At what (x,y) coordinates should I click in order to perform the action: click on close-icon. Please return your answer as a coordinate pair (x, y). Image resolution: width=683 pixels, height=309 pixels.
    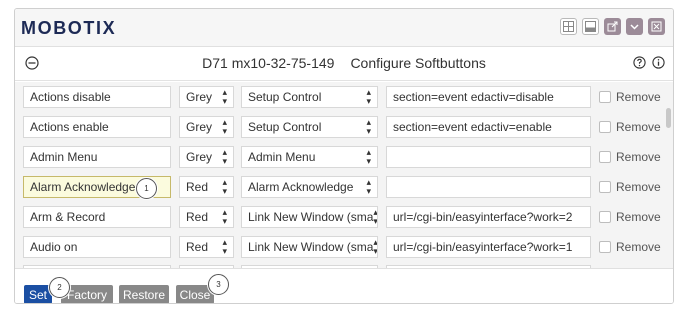
    Looking at the image, I should click on (656, 26).